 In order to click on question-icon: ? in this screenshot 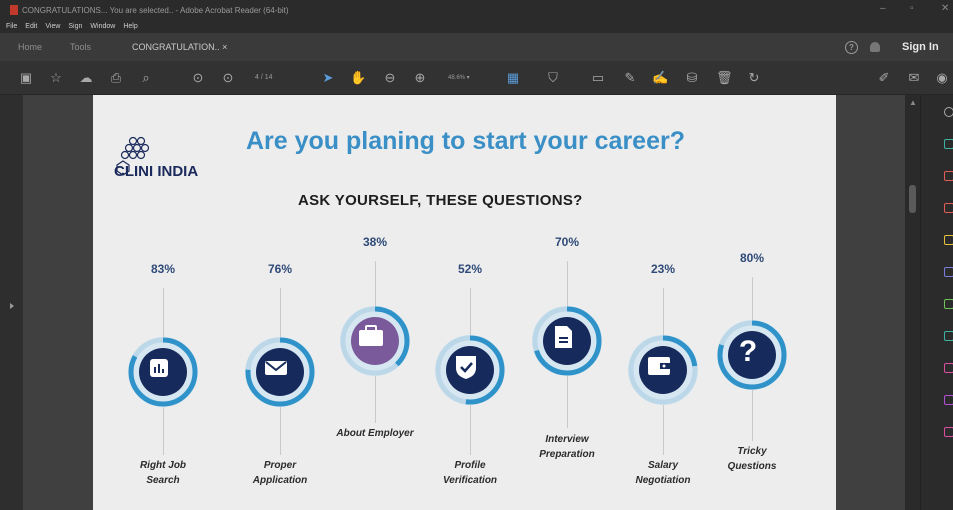, I will do `click(752, 355)`.